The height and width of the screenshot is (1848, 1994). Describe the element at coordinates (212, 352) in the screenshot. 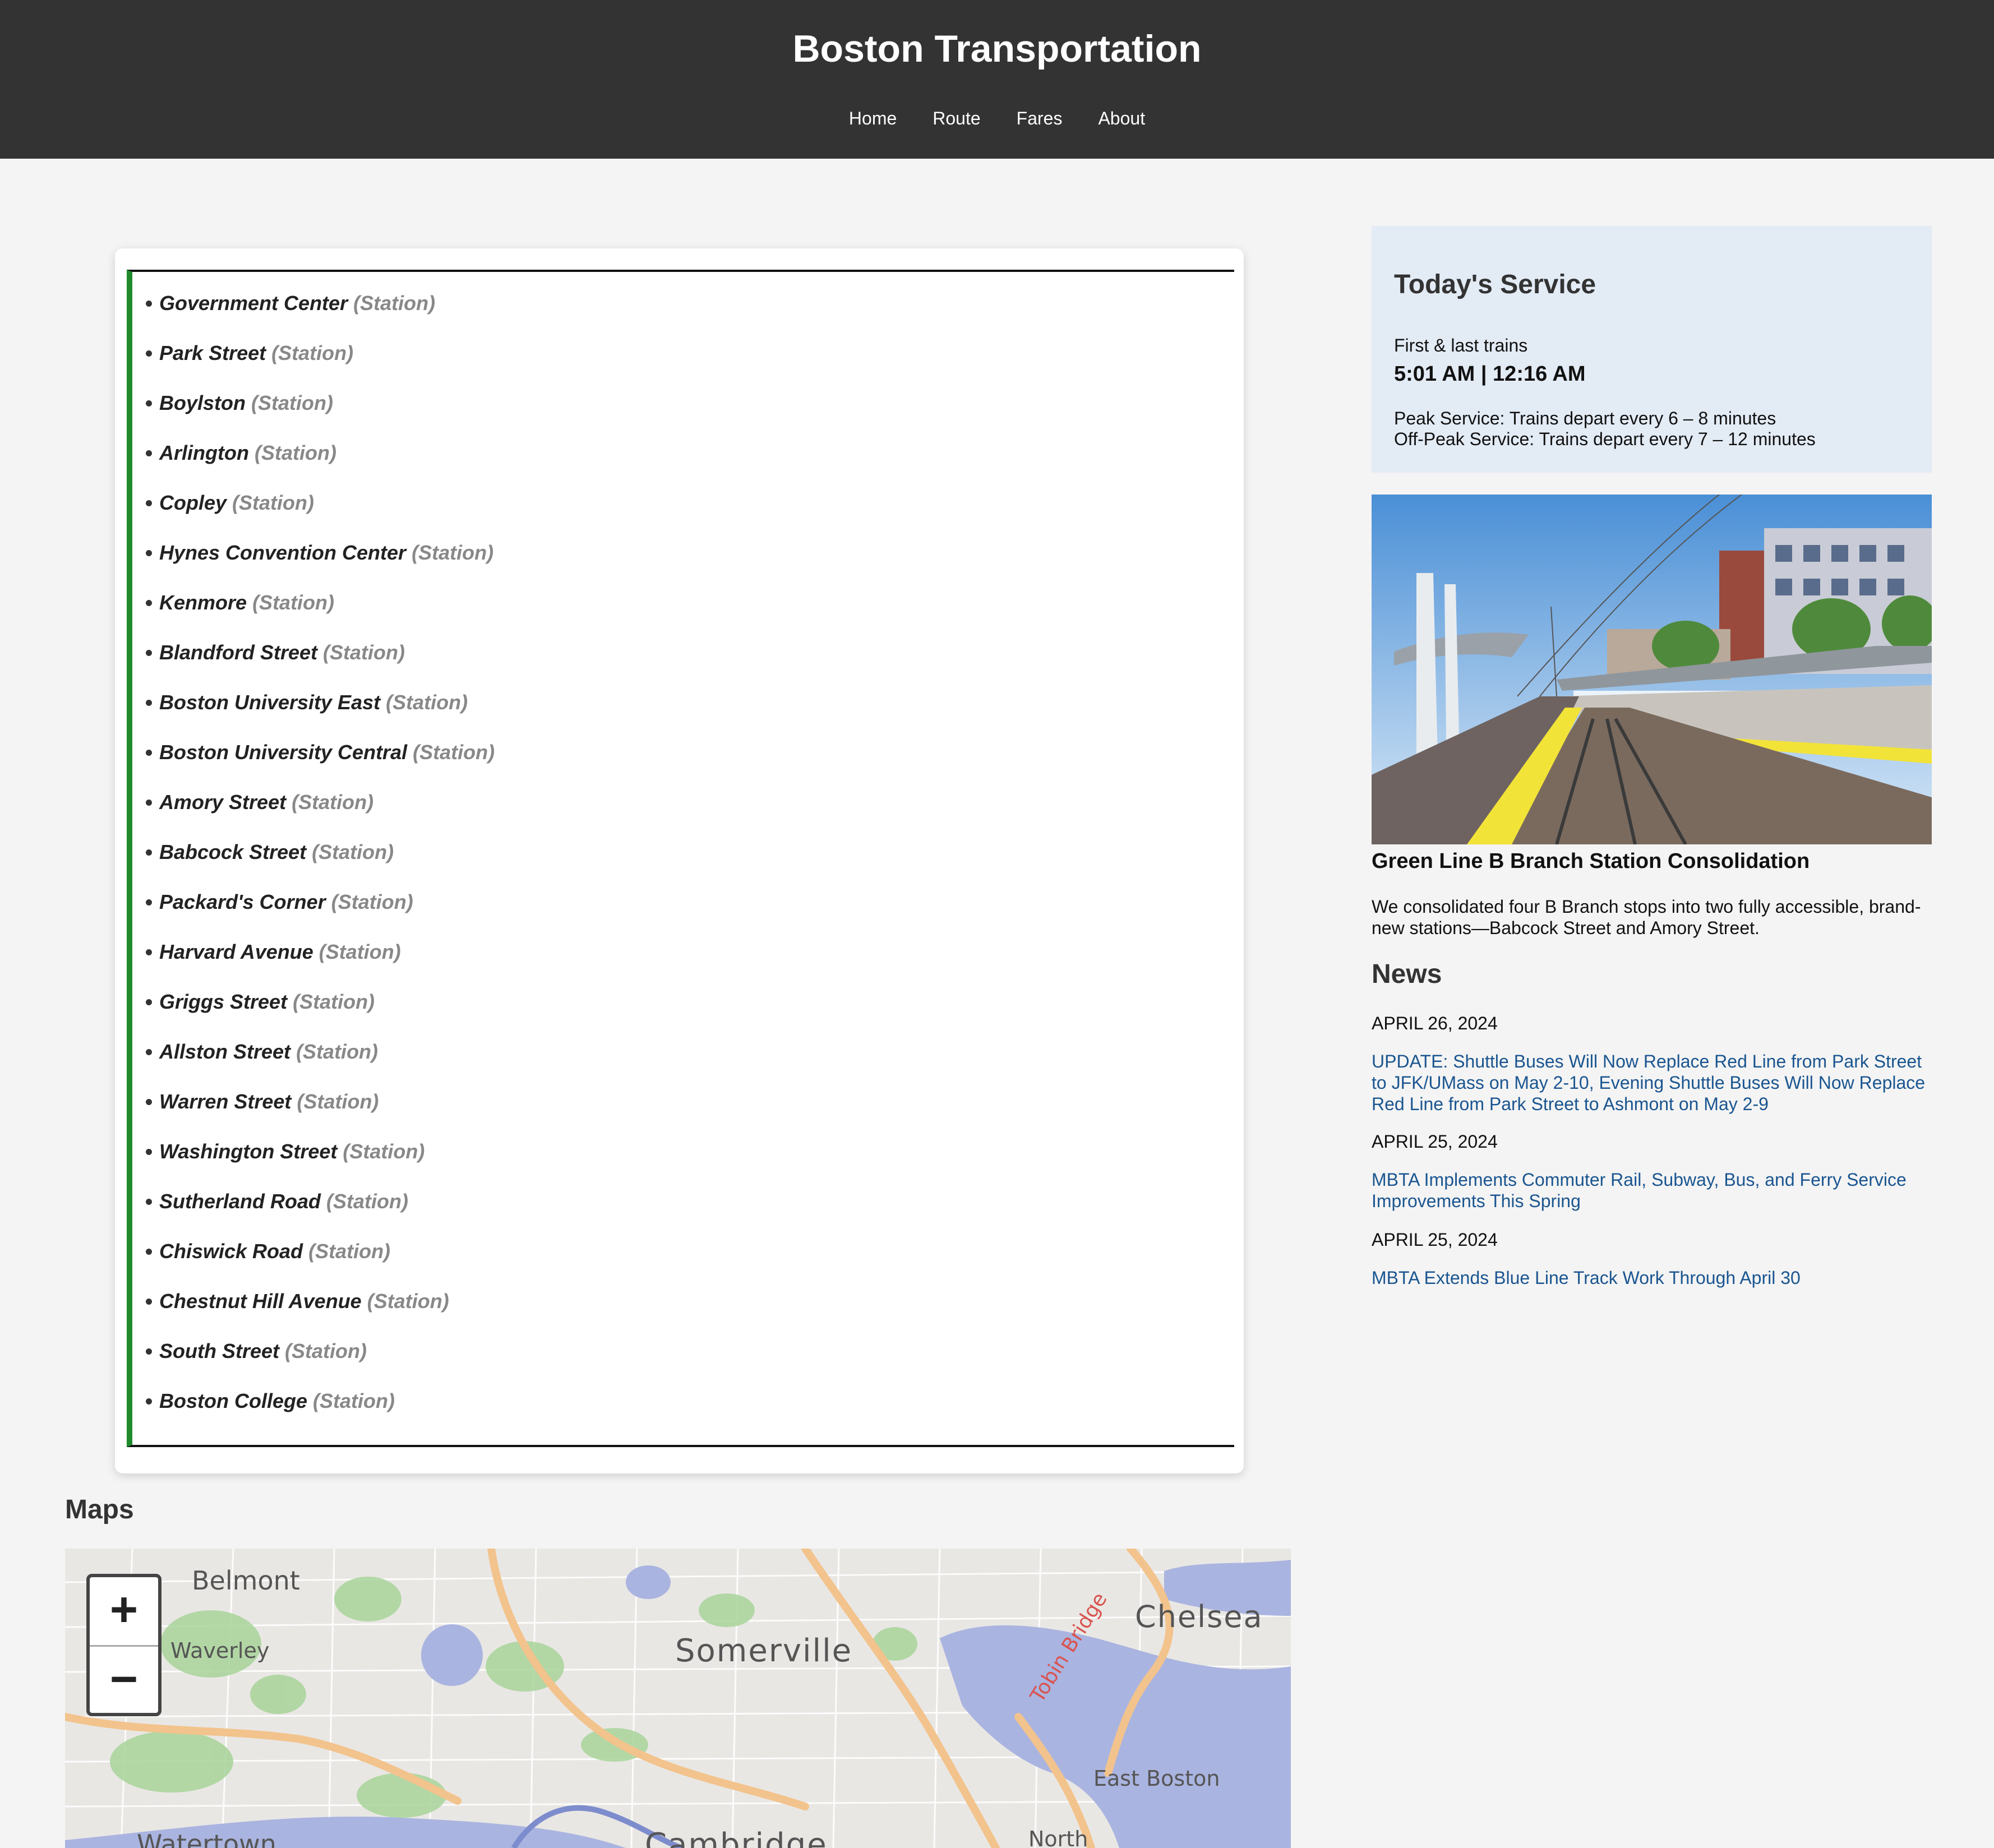

I see `station-name: Park Street` at that location.